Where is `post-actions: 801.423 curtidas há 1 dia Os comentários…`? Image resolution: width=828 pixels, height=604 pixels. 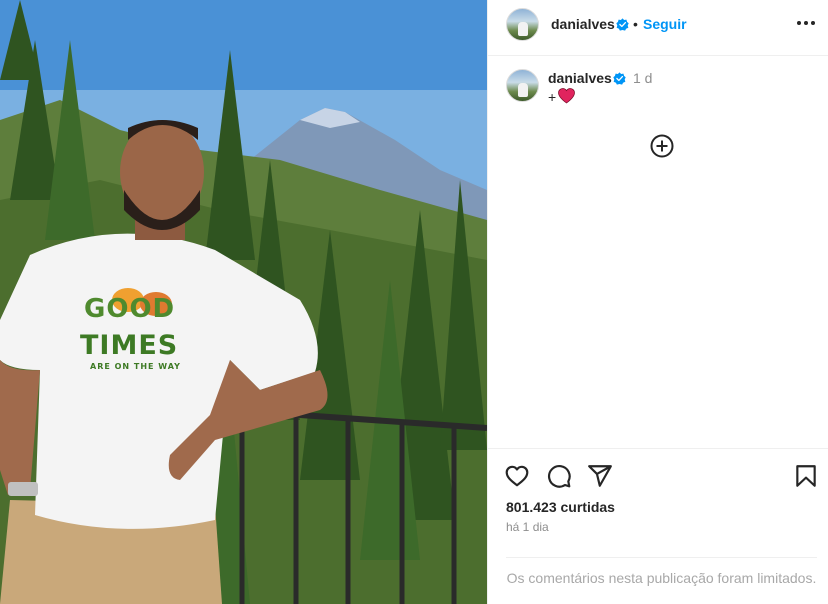
post-actions: 801.423 curtidas há 1 dia Os comentários… is located at coordinates (658, 526).